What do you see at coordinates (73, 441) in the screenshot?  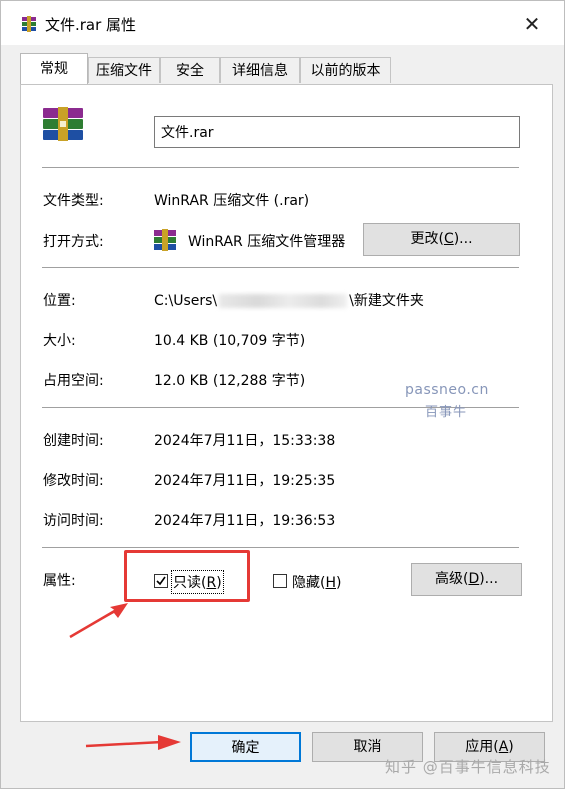 I see `created-label: 创建时间:` at bounding box center [73, 441].